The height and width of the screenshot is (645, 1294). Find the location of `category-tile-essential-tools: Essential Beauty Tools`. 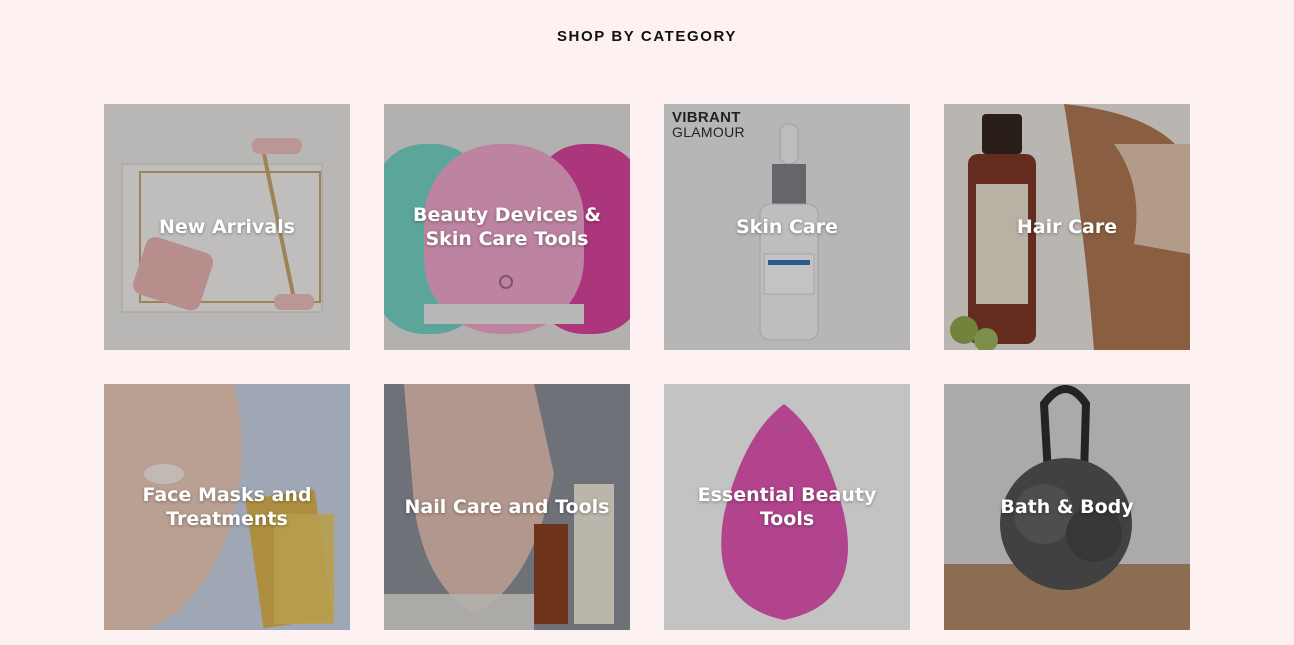

category-tile-essential-tools: Essential Beauty Tools is located at coordinates (787, 507).